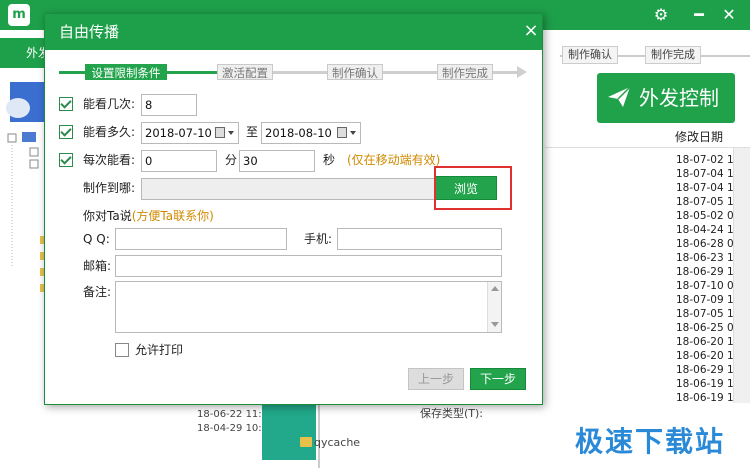 The width and height of the screenshot is (750, 468). What do you see at coordinates (498, 379) in the screenshot?
I see `next-step-button: 下一步` at bounding box center [498, 379].